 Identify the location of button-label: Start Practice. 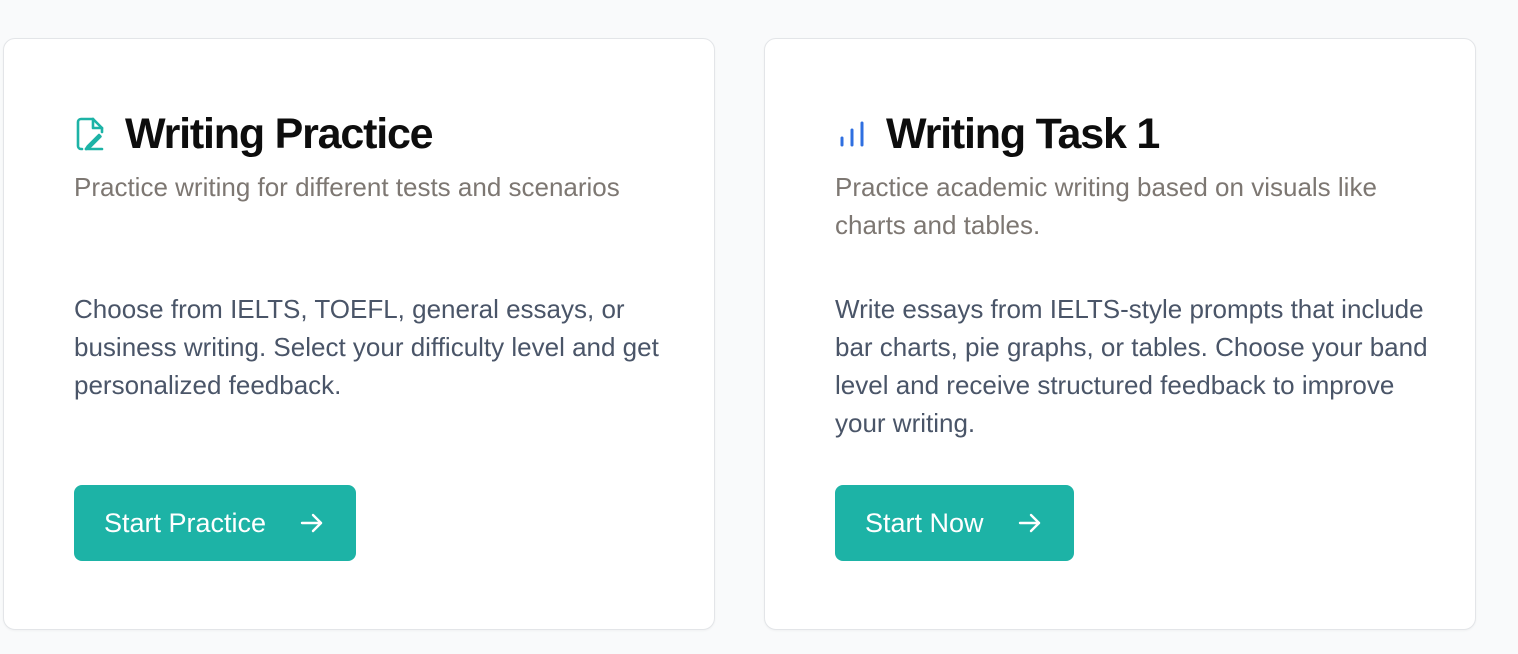
(185, 522).